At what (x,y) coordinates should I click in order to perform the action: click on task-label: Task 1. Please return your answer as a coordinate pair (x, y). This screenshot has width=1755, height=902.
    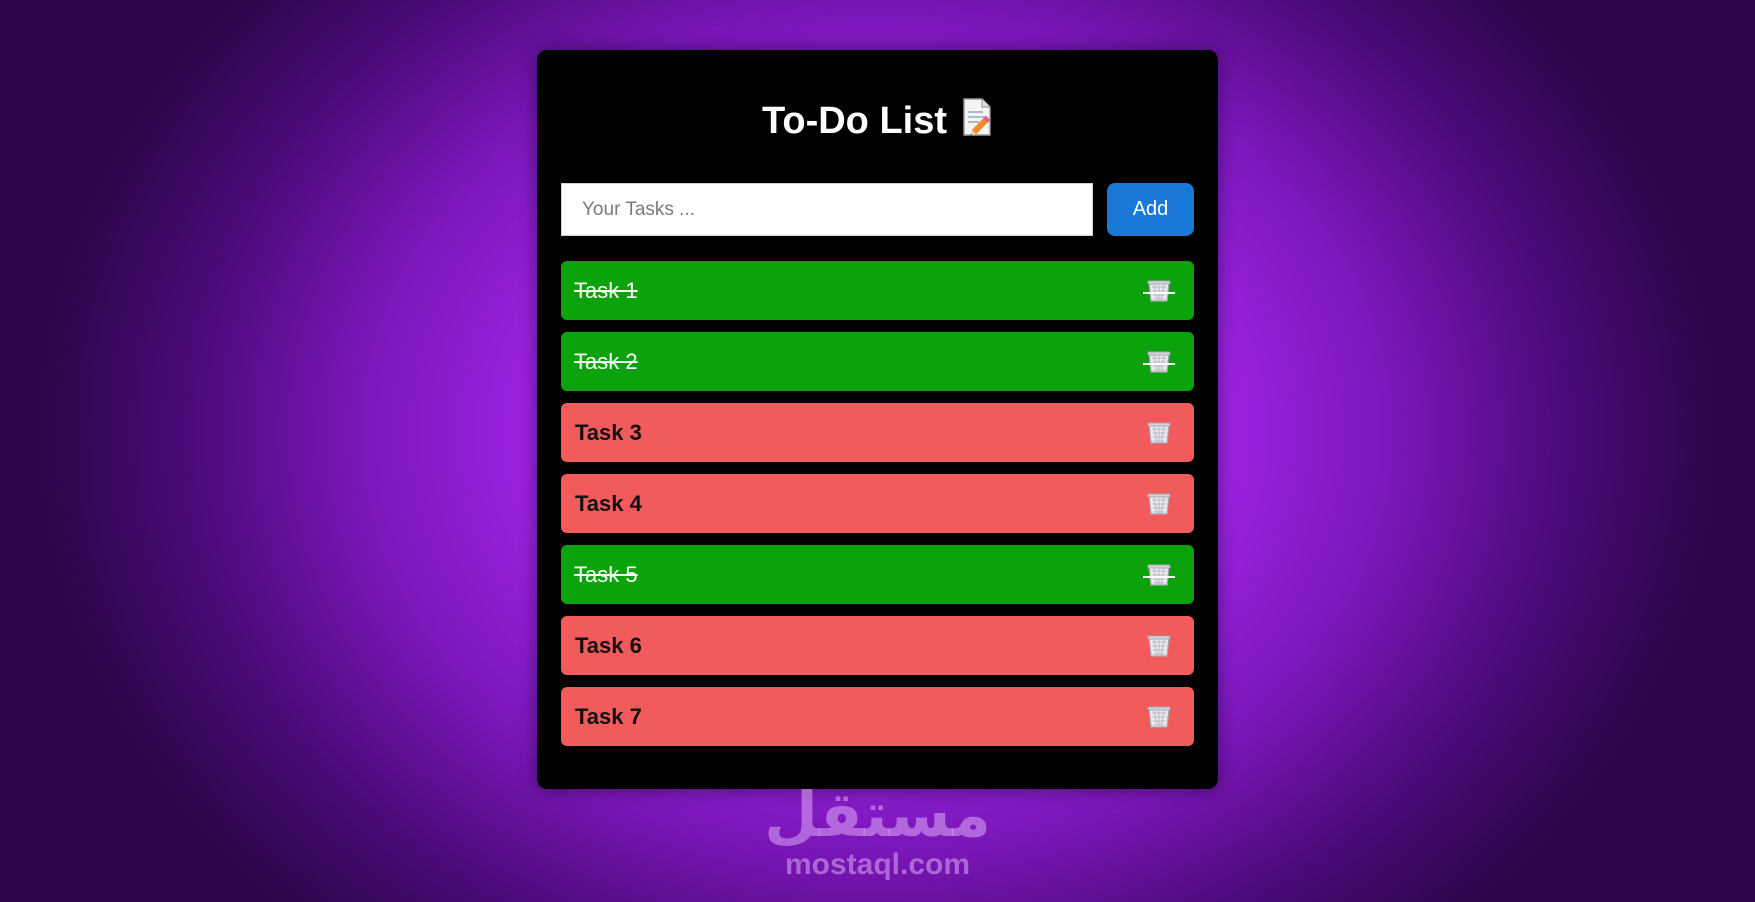
    Looking at the image, I should click on (606, 290).